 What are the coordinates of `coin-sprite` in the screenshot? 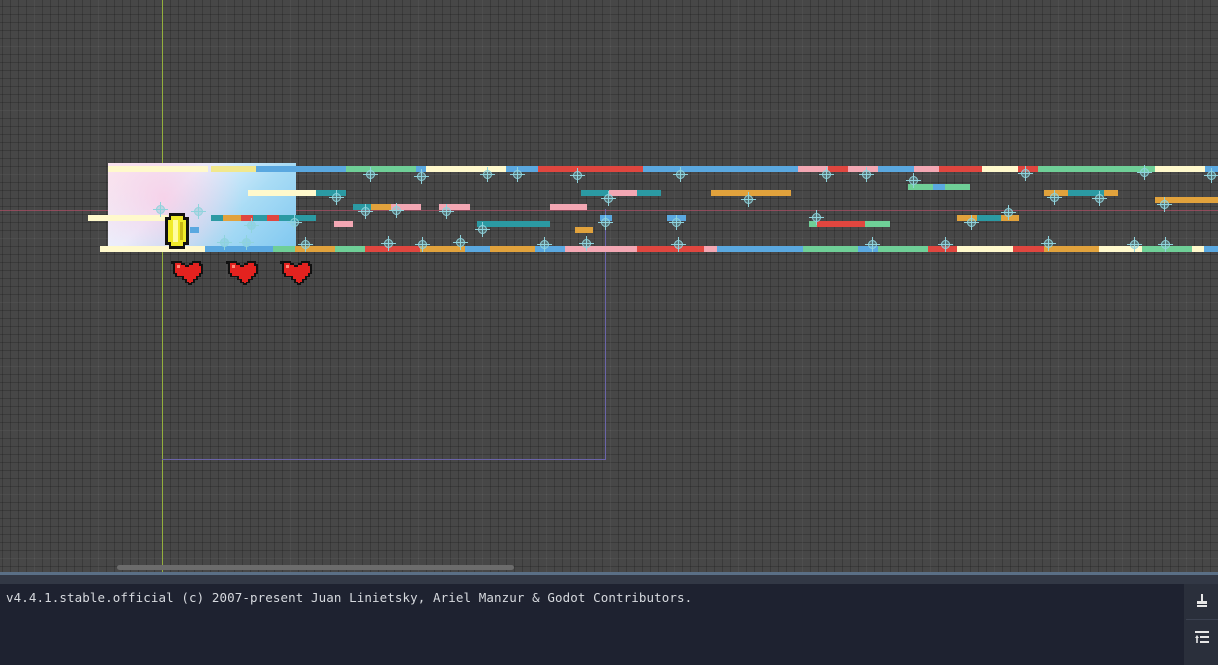 It's located at (177, 231).